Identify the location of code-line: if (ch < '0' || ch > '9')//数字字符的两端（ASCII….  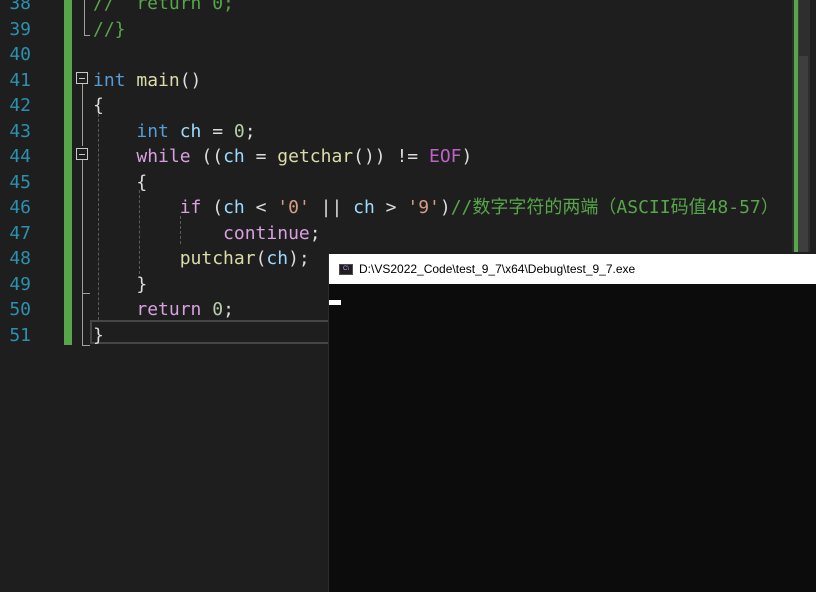
(436, 208).